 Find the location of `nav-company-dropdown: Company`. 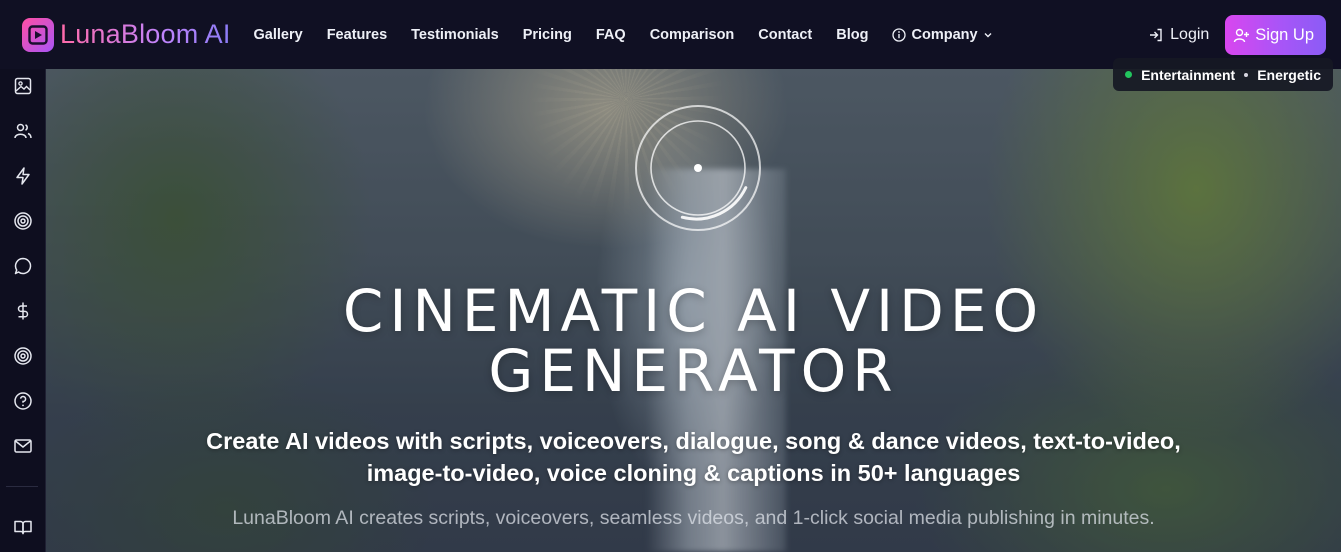

nav-company-dropdown: Company is located at coordinates (942, 35).